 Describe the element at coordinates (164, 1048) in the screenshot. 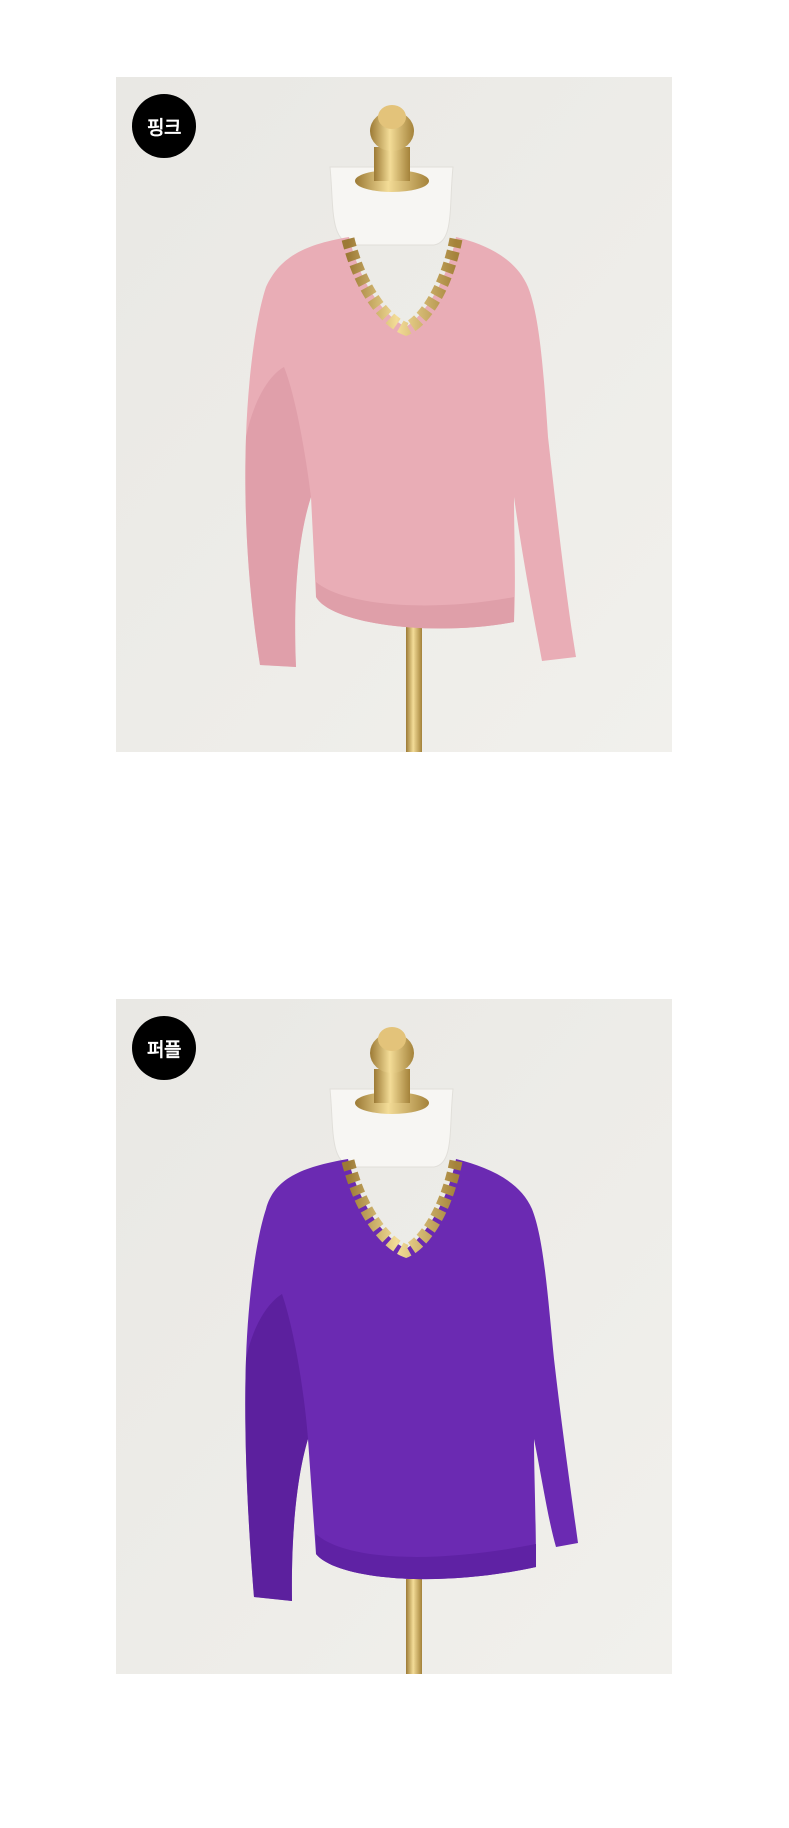

I see `color-badge: 퍼플` at that location.